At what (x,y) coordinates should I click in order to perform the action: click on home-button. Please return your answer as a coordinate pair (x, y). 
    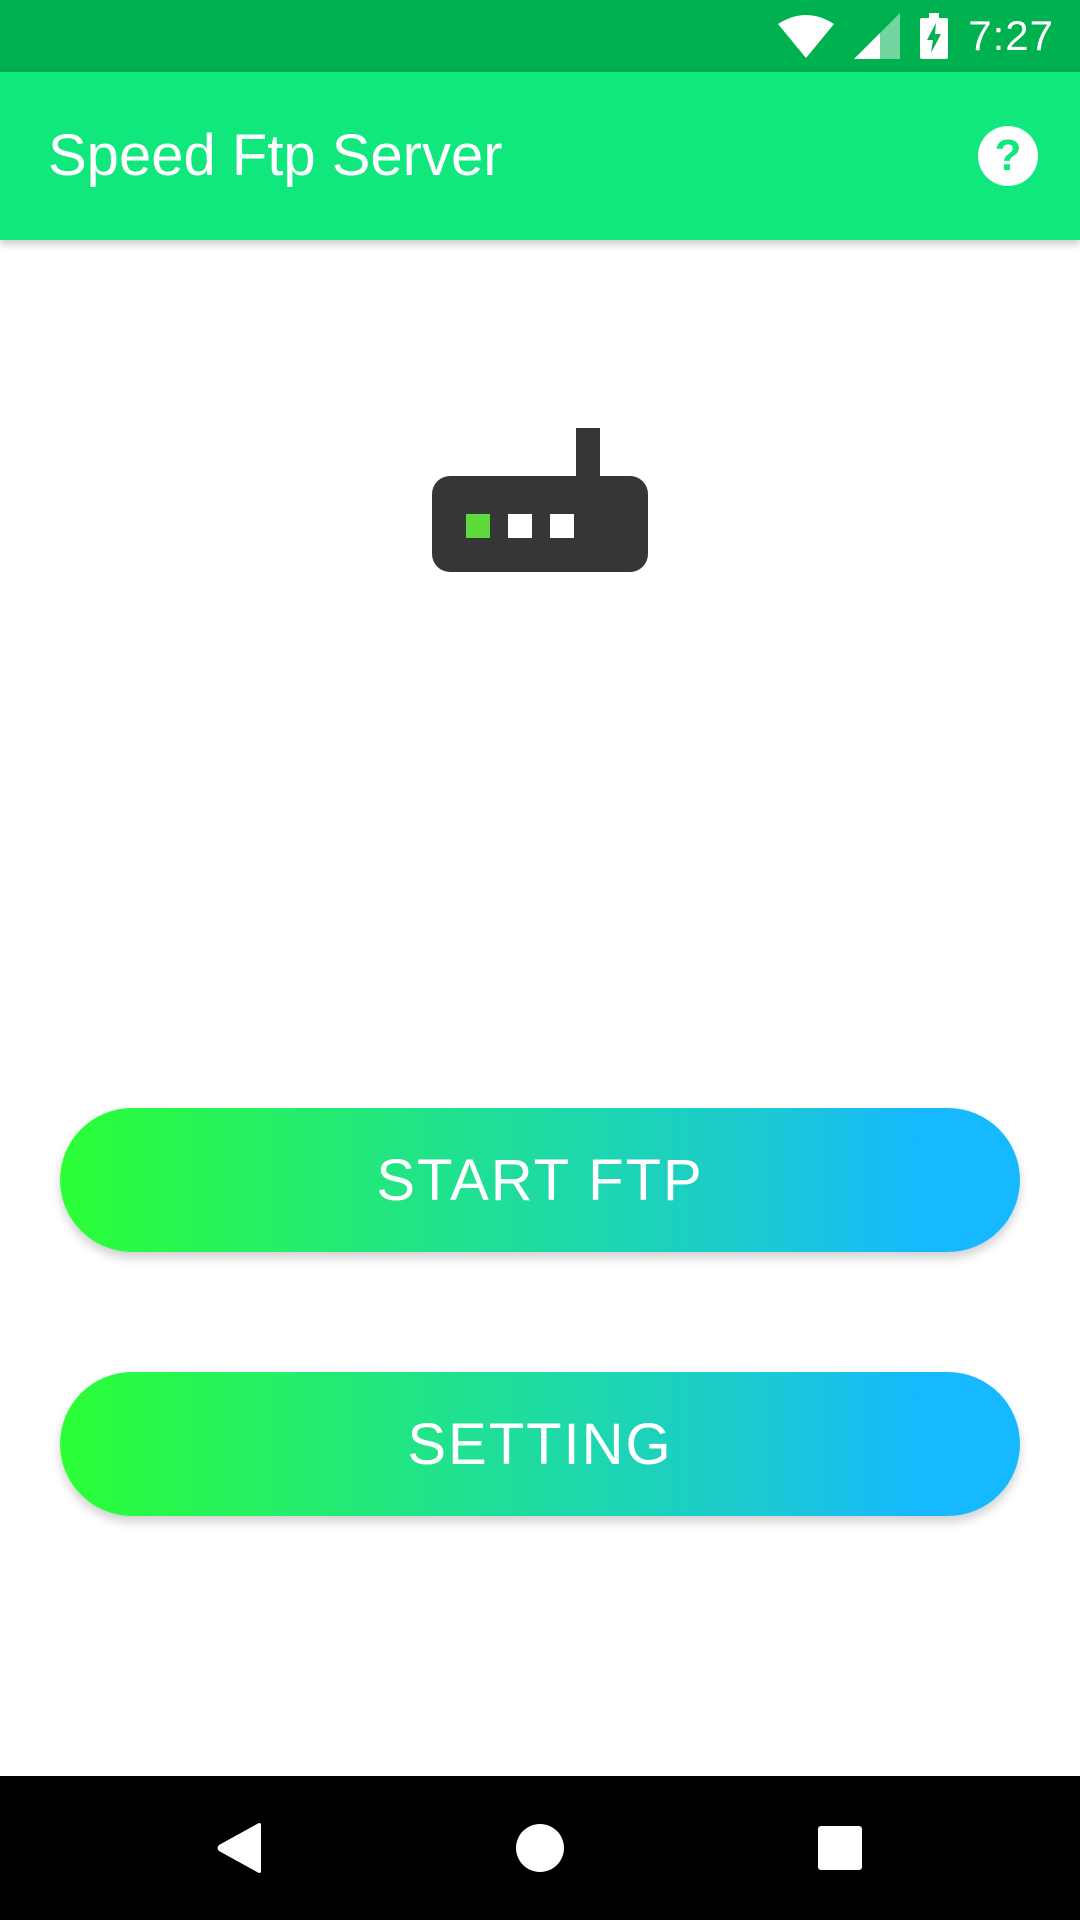
    Looking at the image, I should click on (540, 1848).